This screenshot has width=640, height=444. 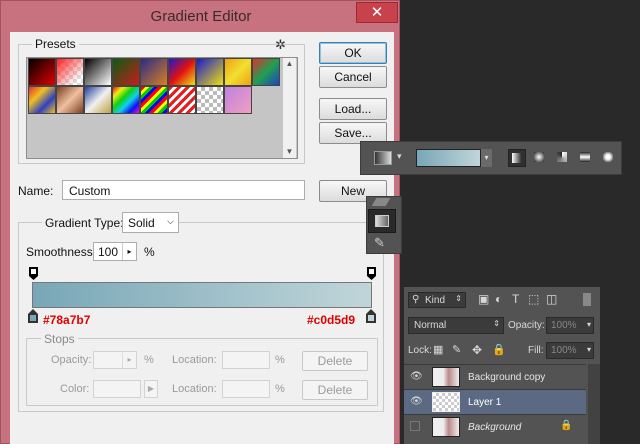 I want to click on gradient-tool-button, so click(x=382, y=221).